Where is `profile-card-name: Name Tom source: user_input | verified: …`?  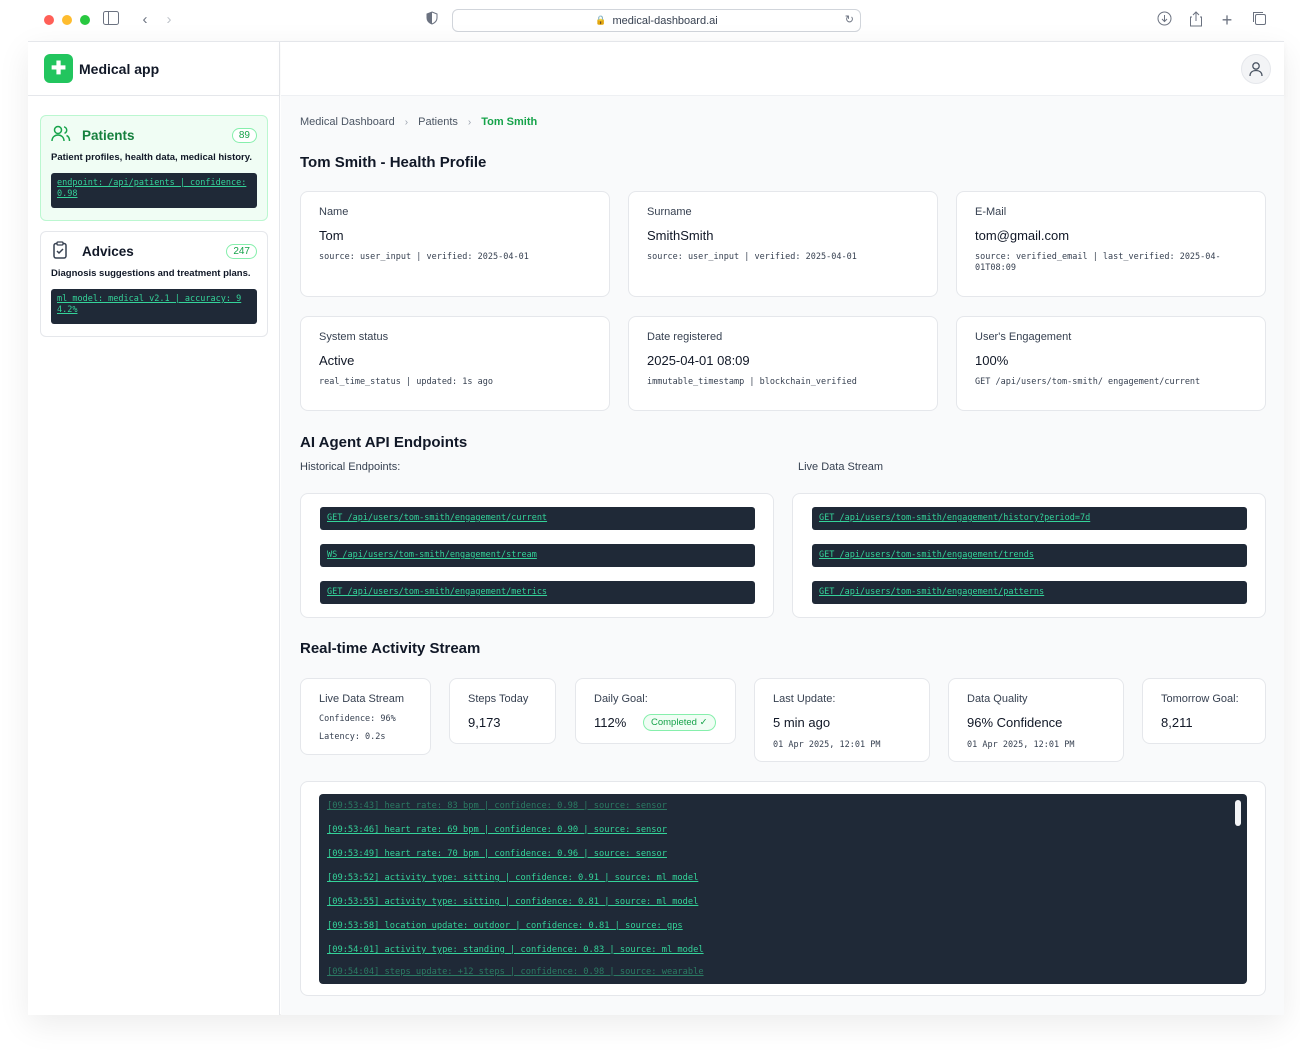 profile-card-name: Name Tom source: user_input | verified: … is located at coordinates (455, 244).